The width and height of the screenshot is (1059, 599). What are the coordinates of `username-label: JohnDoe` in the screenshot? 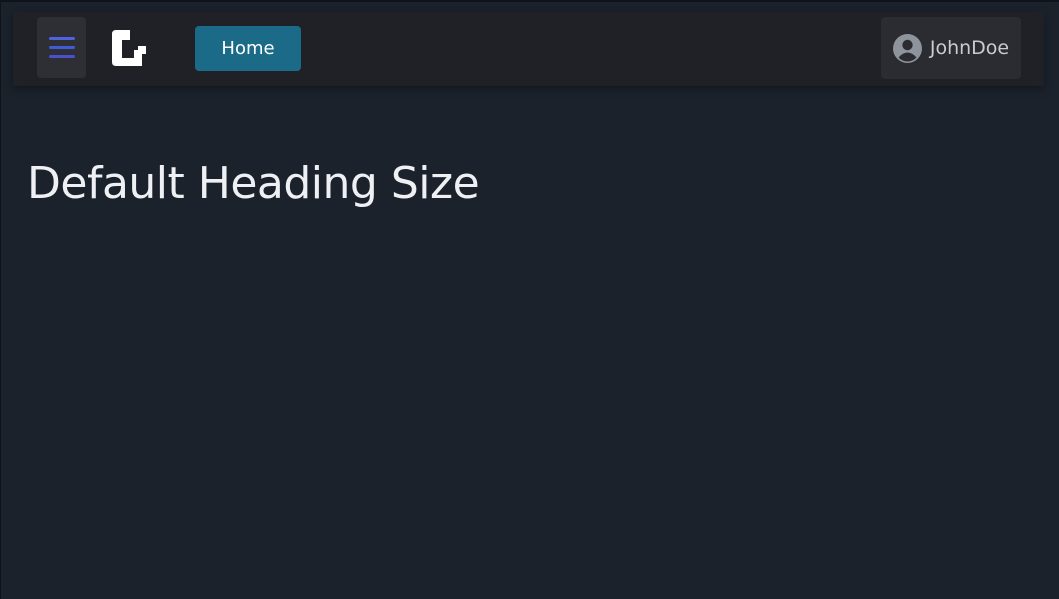 It's located at (969, 48).